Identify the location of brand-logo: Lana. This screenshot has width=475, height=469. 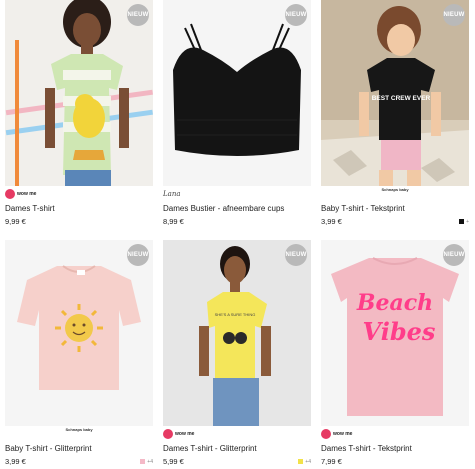
(172, 193).